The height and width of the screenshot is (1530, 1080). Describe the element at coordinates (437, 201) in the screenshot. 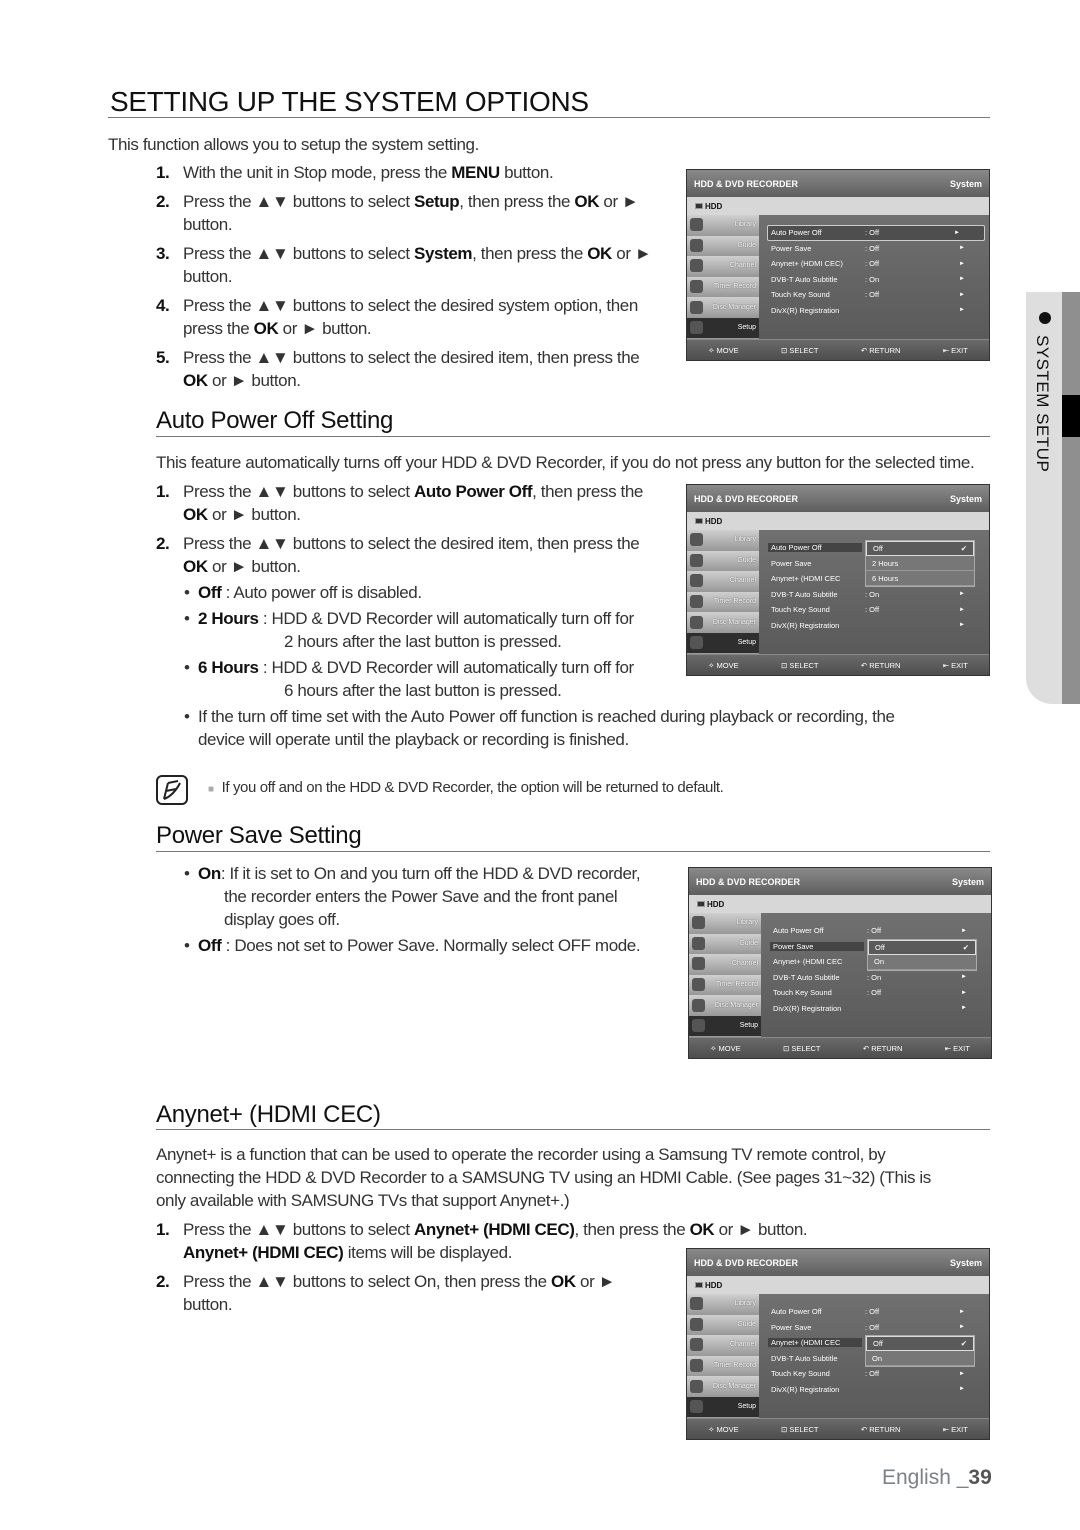

I see `bold-term: Setup` at that location.